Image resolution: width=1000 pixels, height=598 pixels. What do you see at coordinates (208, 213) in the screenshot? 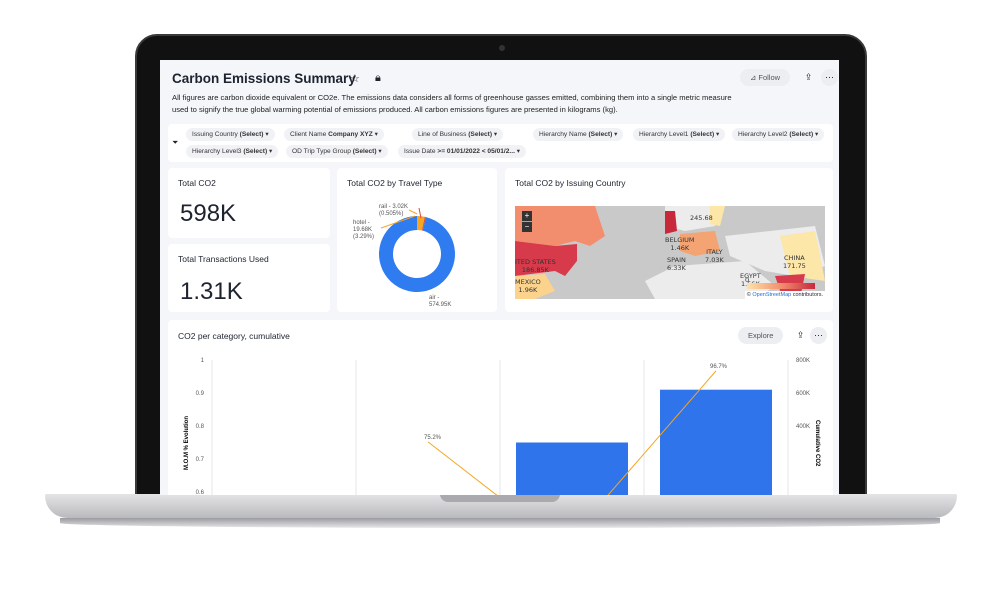
I see `kpi-value: 598K` at bounding box center [208, 213].